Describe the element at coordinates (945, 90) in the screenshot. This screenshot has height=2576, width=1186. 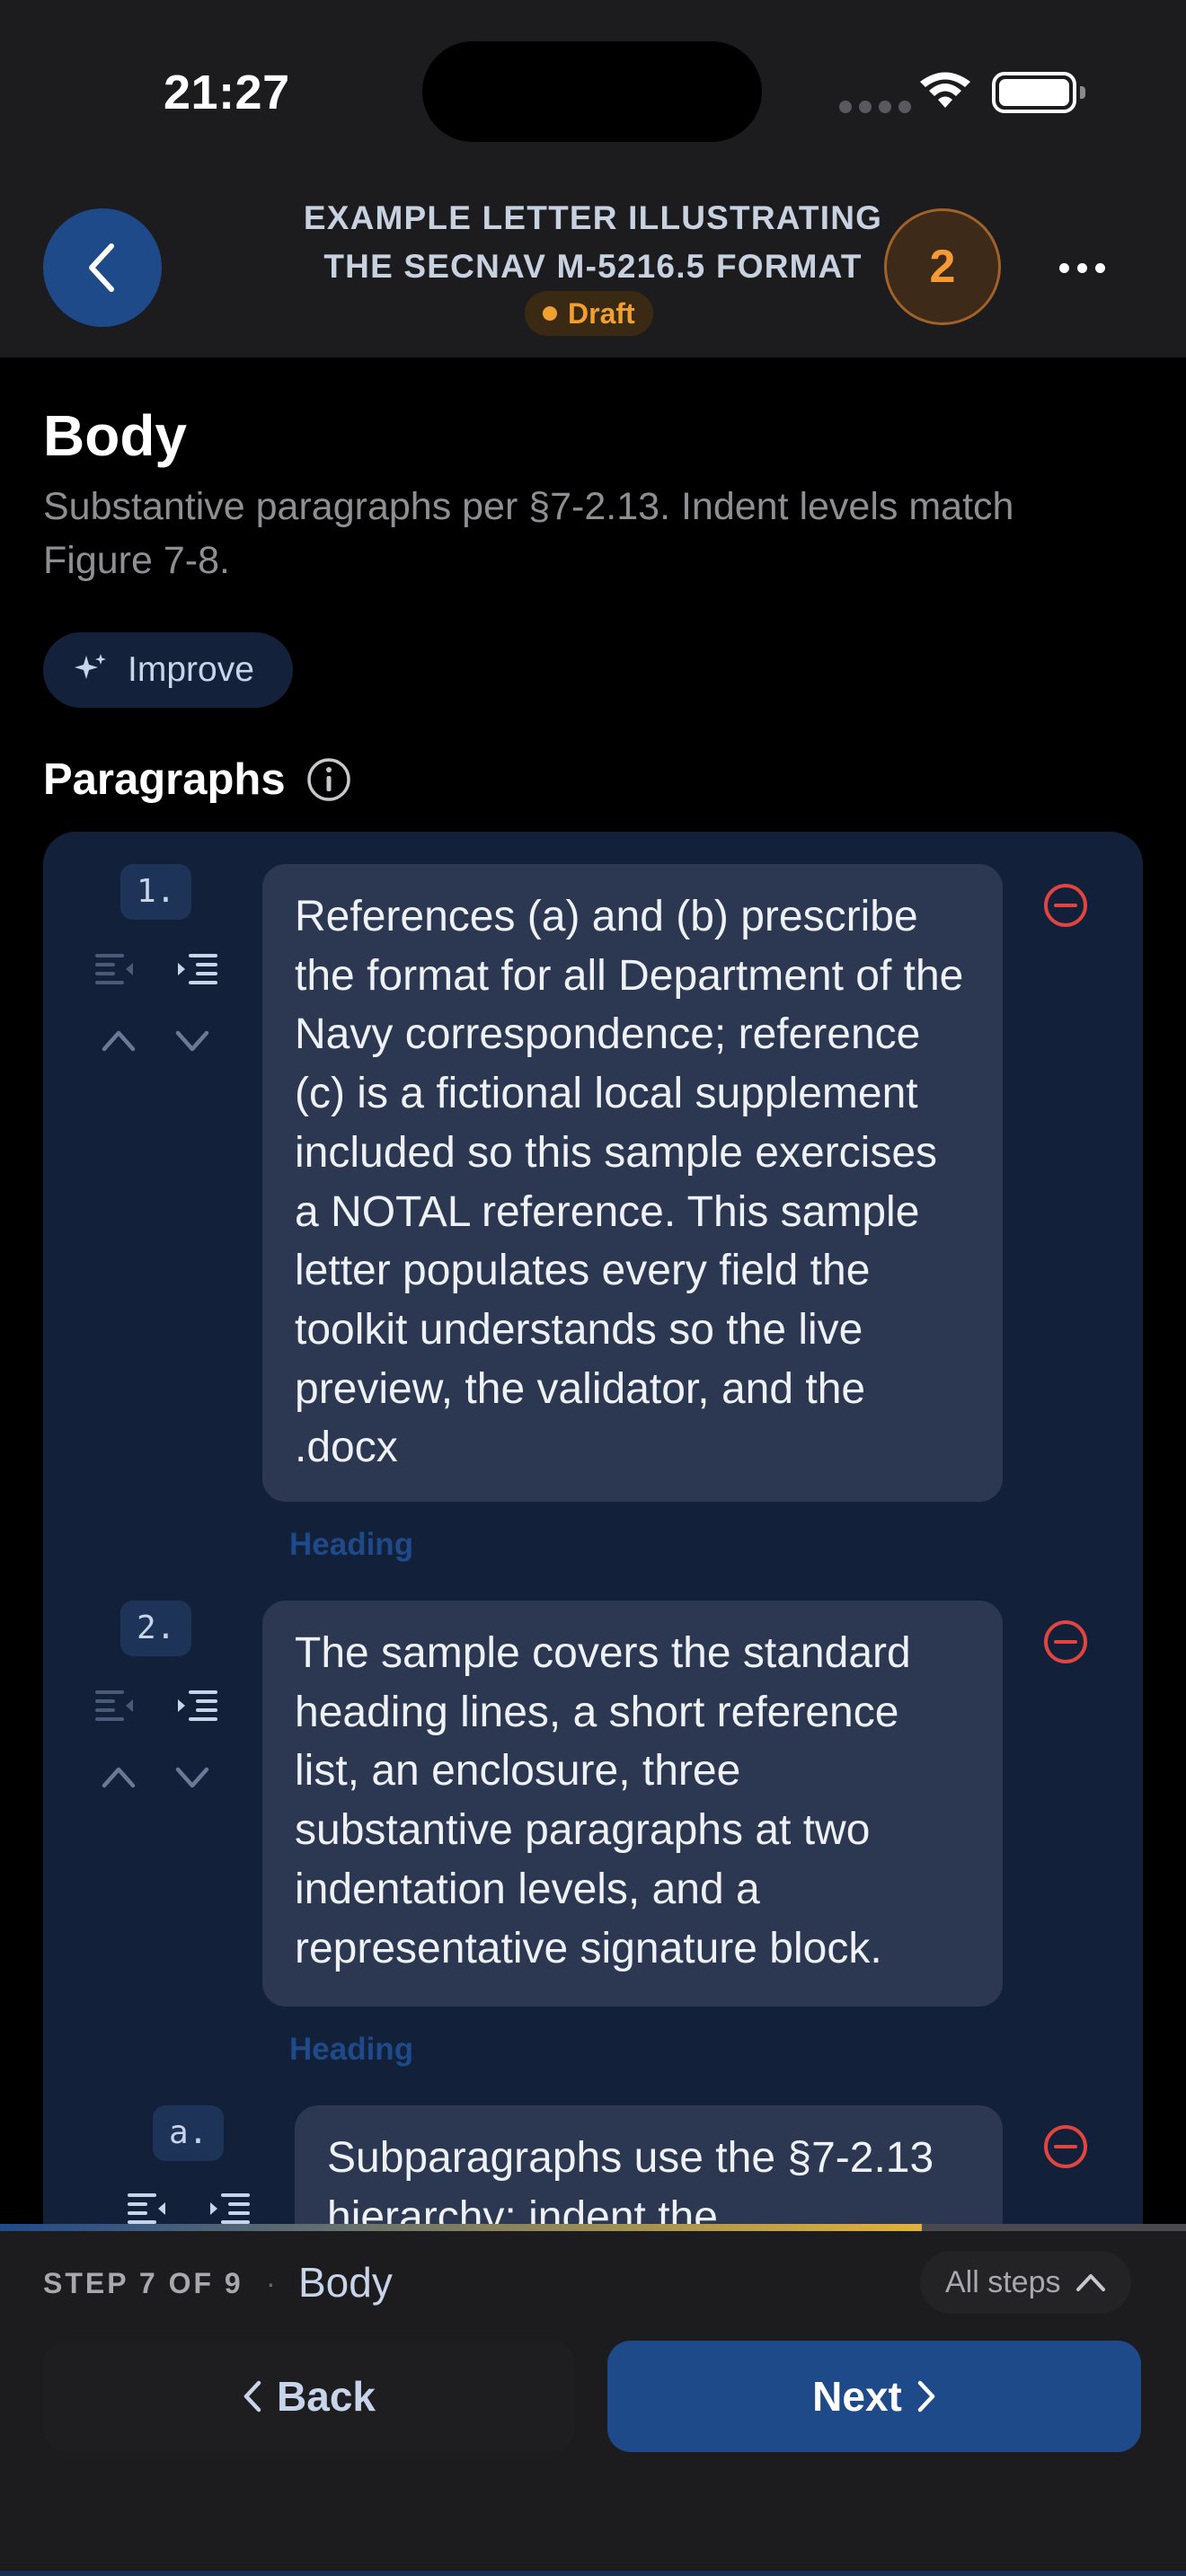
I see `wifi-icon` at that location.